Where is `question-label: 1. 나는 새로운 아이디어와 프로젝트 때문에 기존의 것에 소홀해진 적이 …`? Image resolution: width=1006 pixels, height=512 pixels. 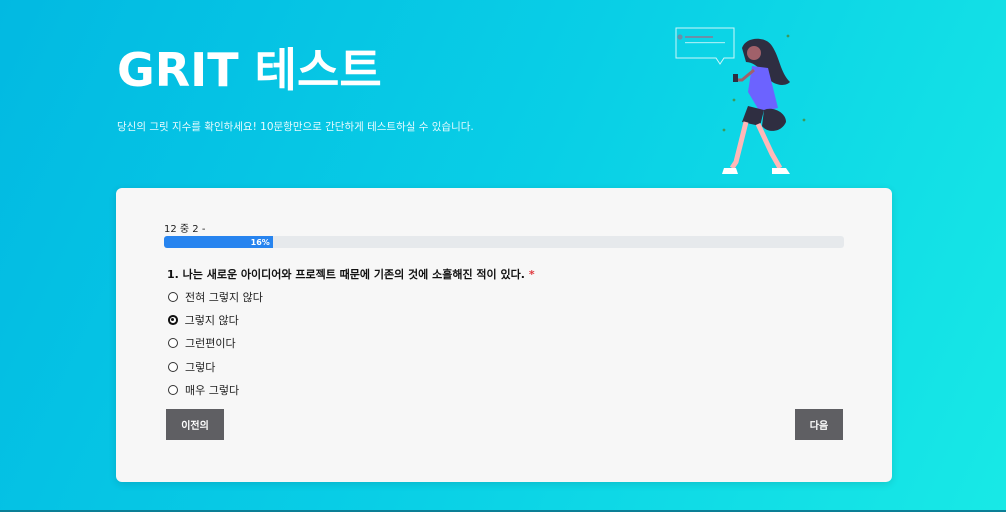
question-label: 1. 나는 새로운 아이디어와 프로젝트 때문에 기존의 것에 소홀해진 적이 … is located at coordinates (346, 274).